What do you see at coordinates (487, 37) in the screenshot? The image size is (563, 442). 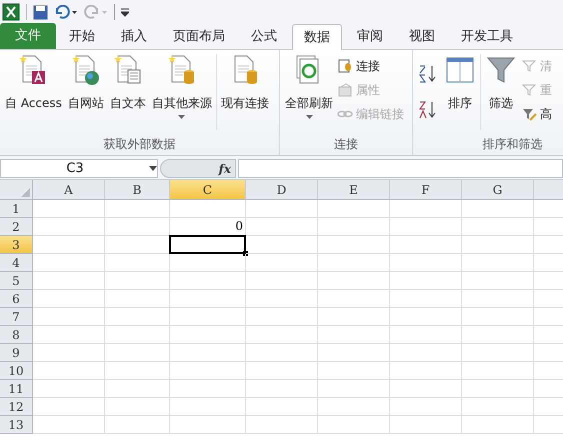 I see `ribbon-tab: 开发工具` at bounding box center [487, 37].